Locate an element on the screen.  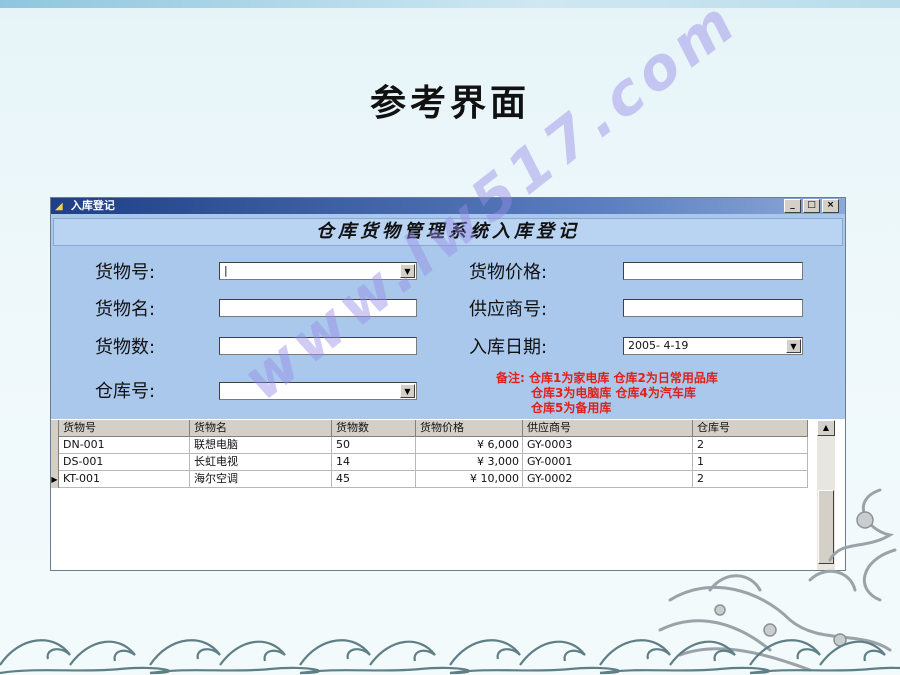
wave-border-icon is located at coordinates (450, 657).